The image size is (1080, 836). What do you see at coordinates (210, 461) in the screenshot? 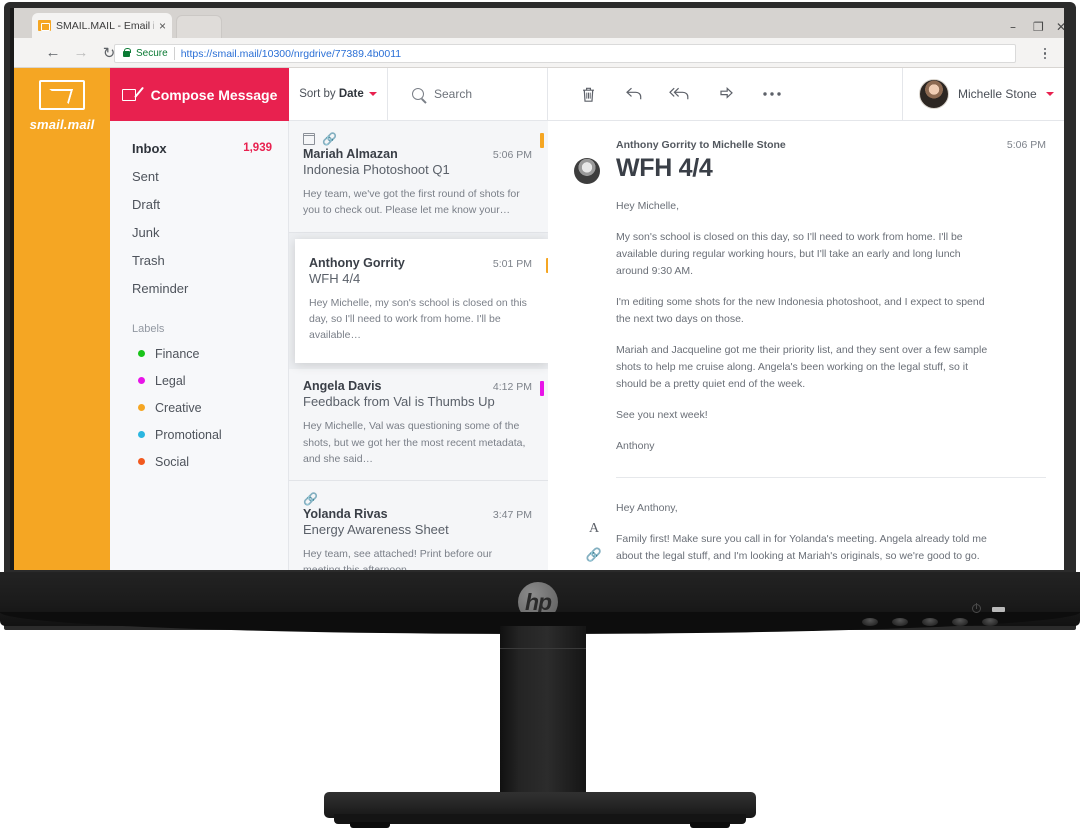
I see `label-item-social: Social` at bounding box center [210, 461].